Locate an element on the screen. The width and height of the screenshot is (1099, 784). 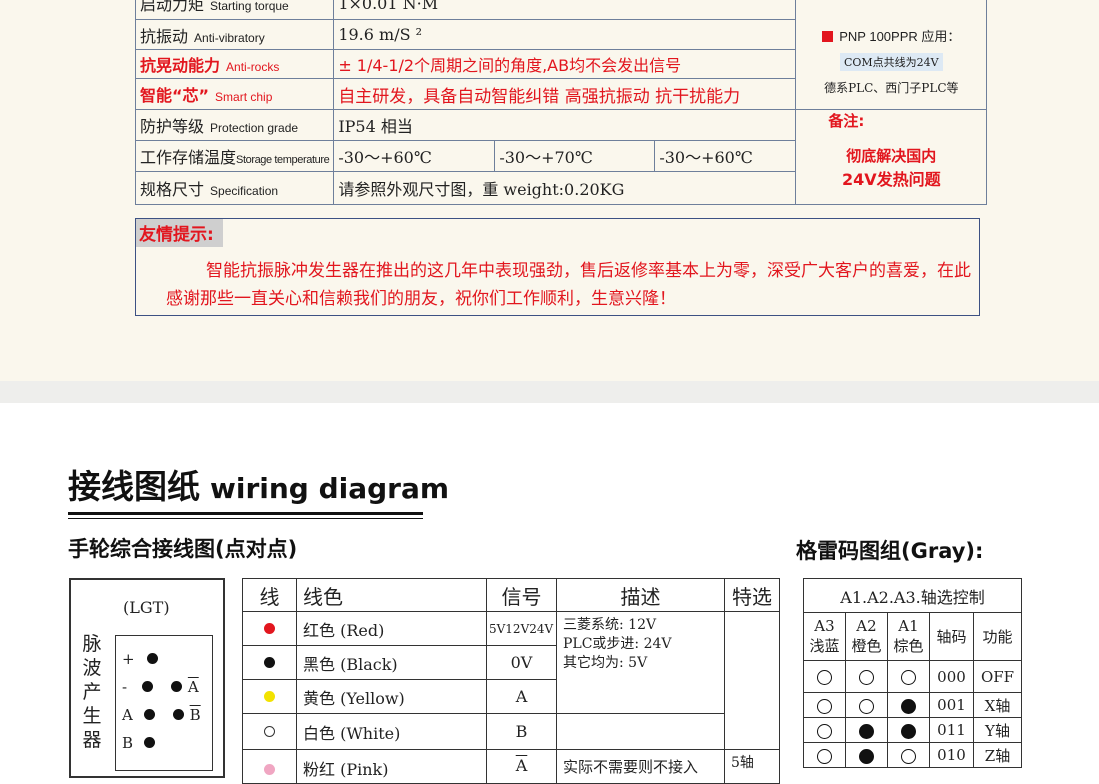
spec-label: 抗振动 Anti-vibratory is located at coordinates (234, 34).